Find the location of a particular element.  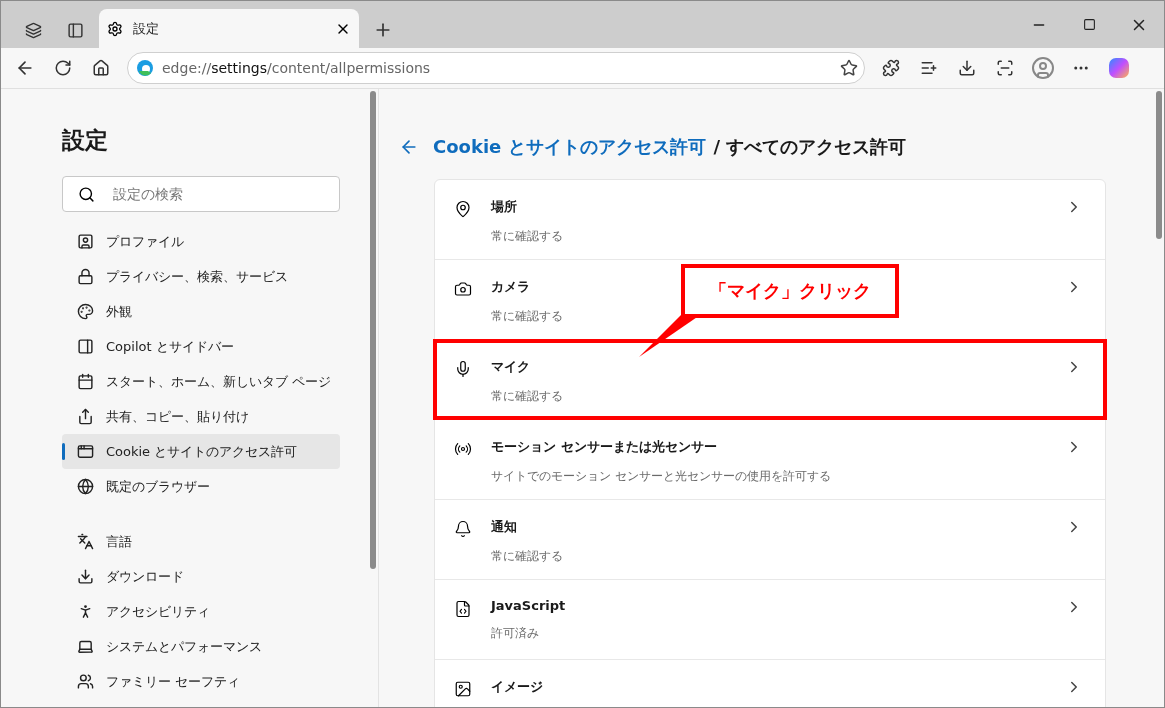

location-pin-icon is located at coordinates (463, 209).